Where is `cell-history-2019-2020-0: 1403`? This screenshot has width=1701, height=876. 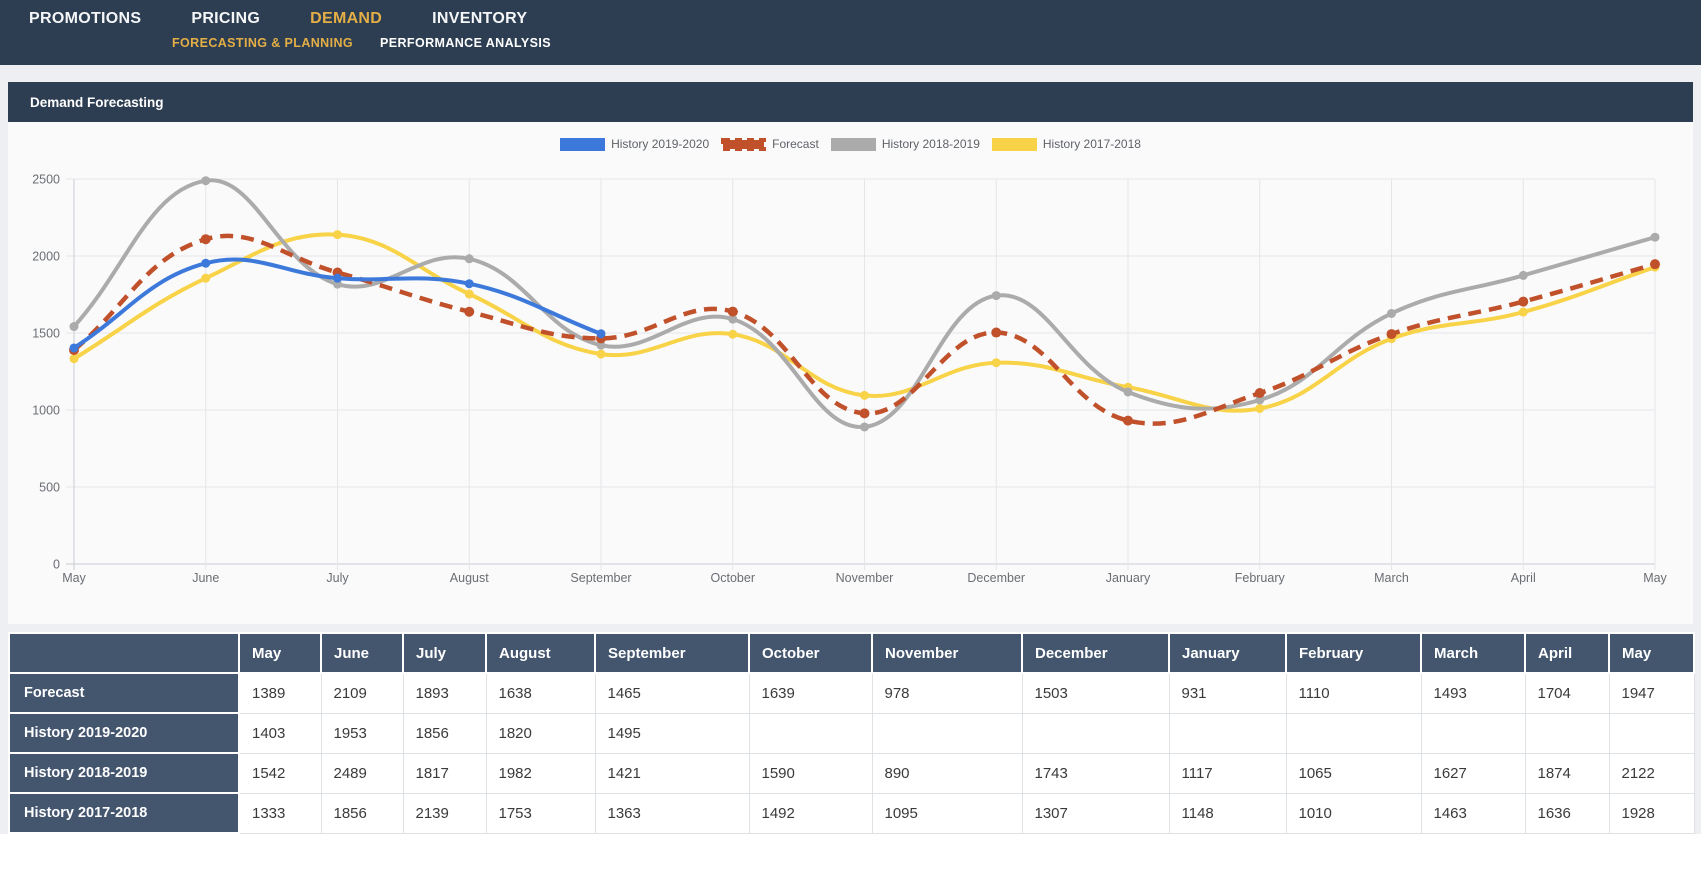 cell-history-2019-2020-0: 1403 is located at coordinates (280, 733).